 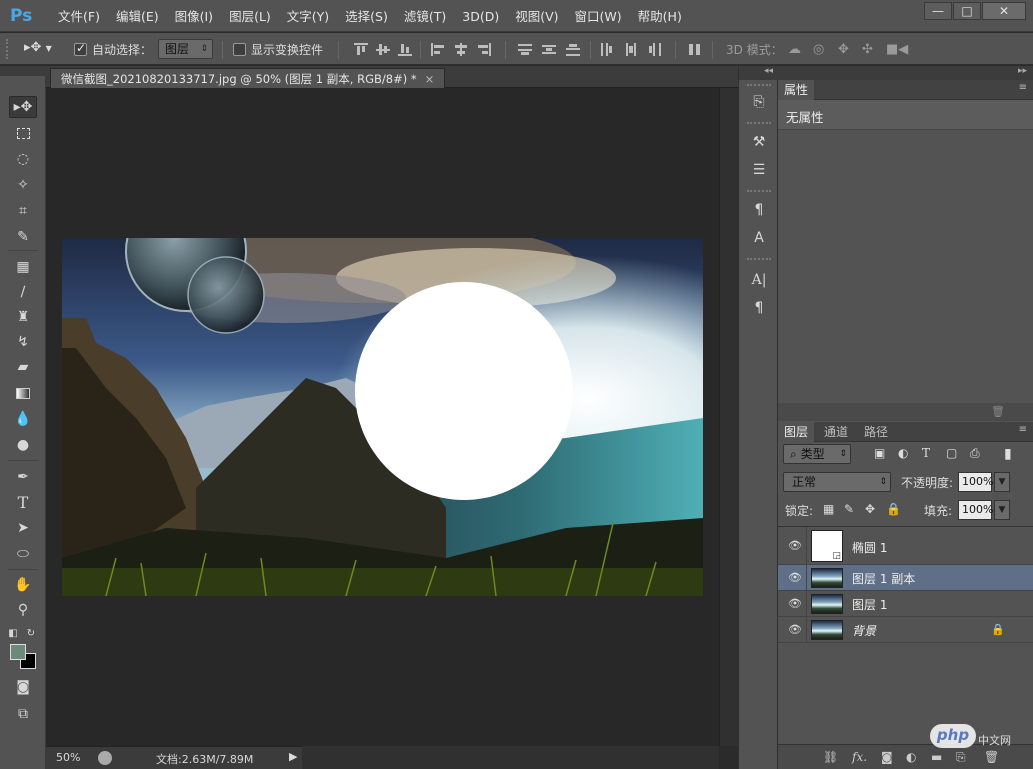 What do you see at coordinates (759, 73) in the screenshot?
I see `collapse-arrows-icon: ◂◂` at bounding box center [759, 73].